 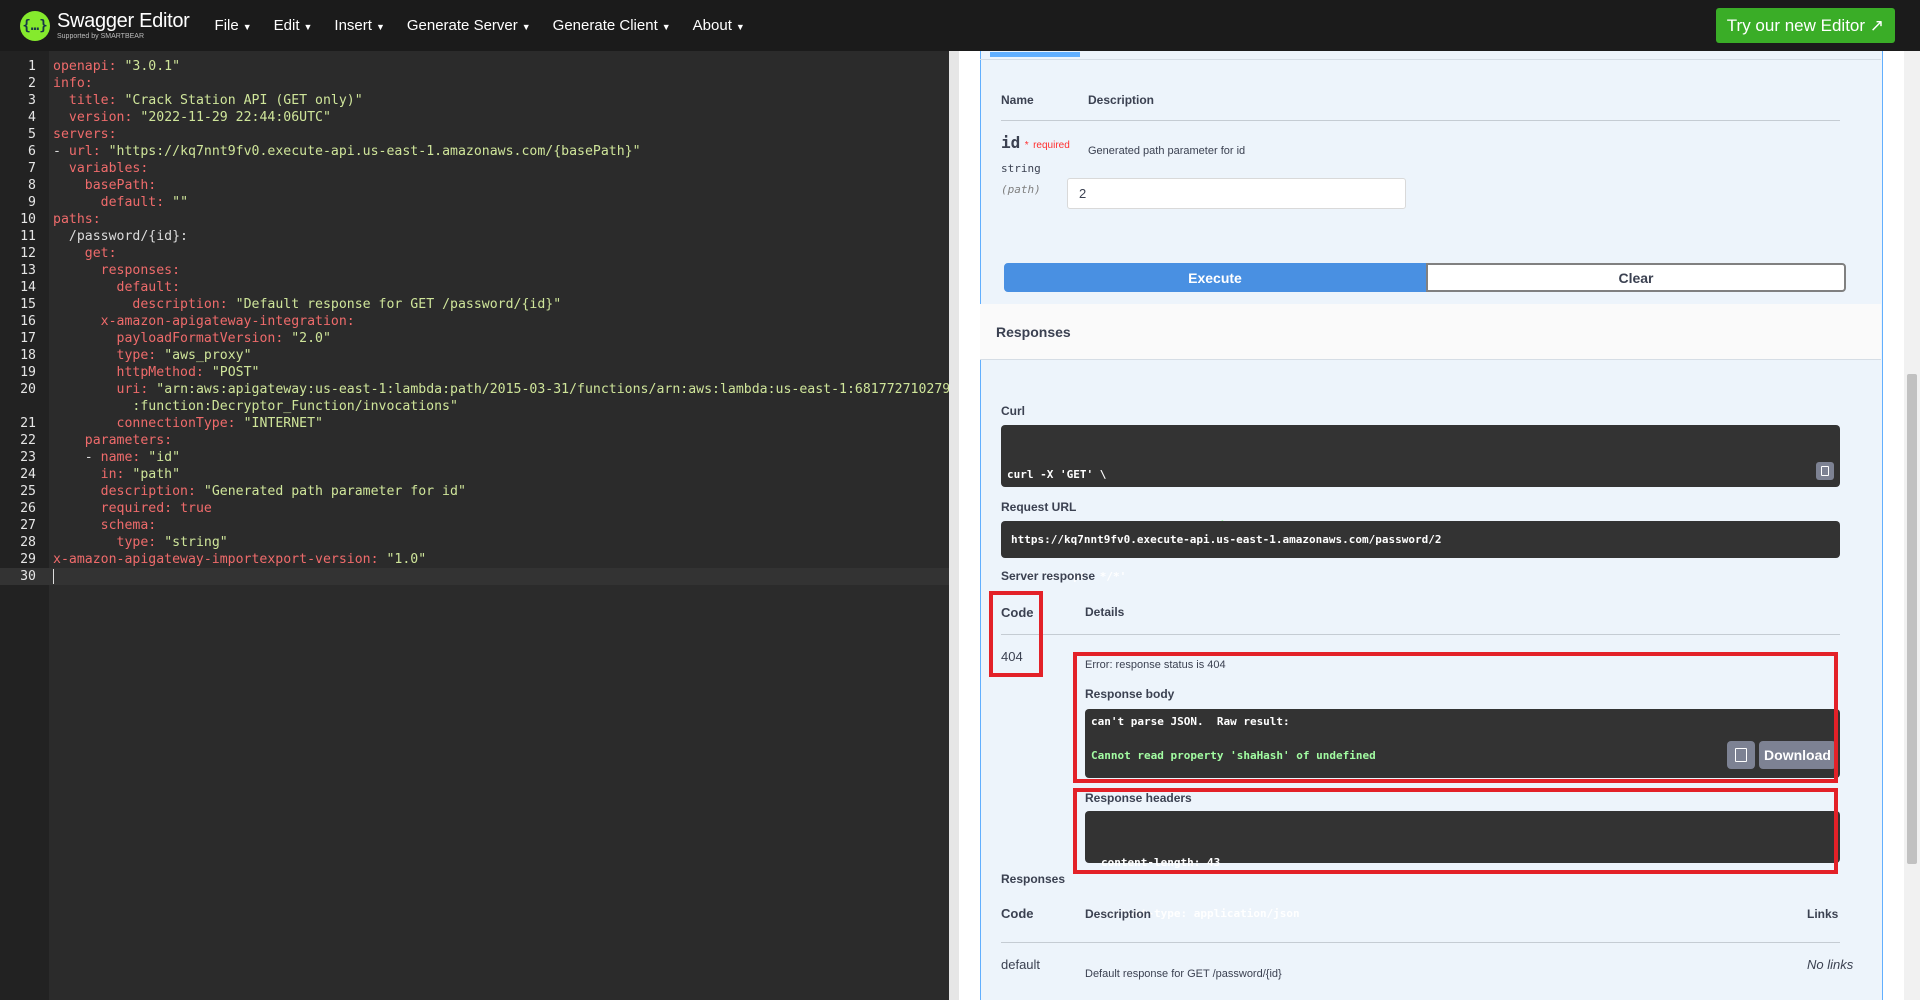 I want to click on editor-line: 14 default:, so click(x=474, y=287).